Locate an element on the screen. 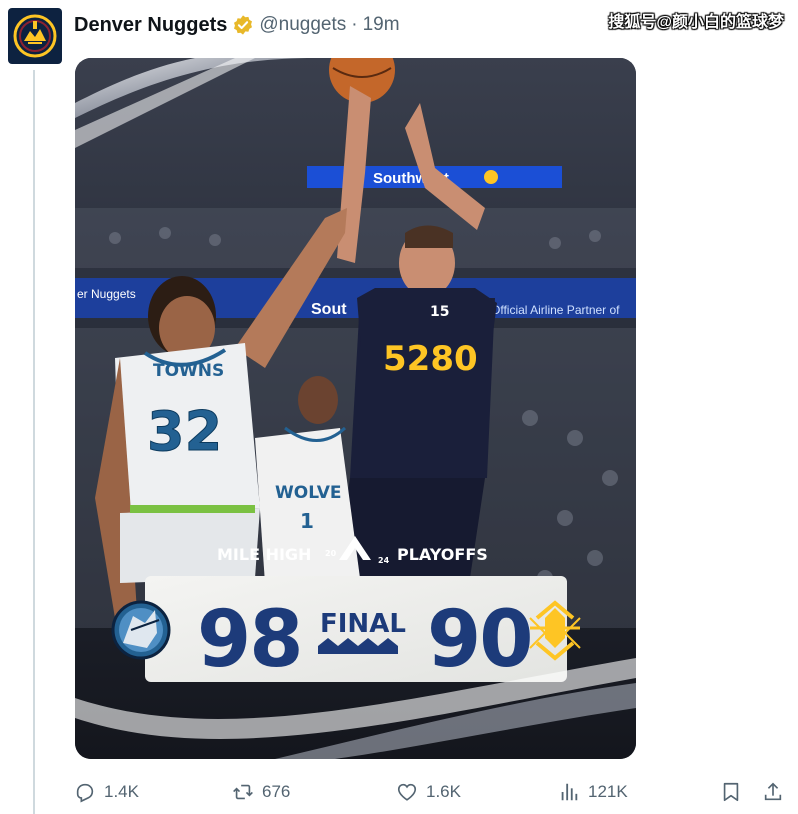 The width and height of the screenshot is (798, 814). tweet-header: Denver Nuggets @nuggets · 19m is located at coordinates (237, 25).